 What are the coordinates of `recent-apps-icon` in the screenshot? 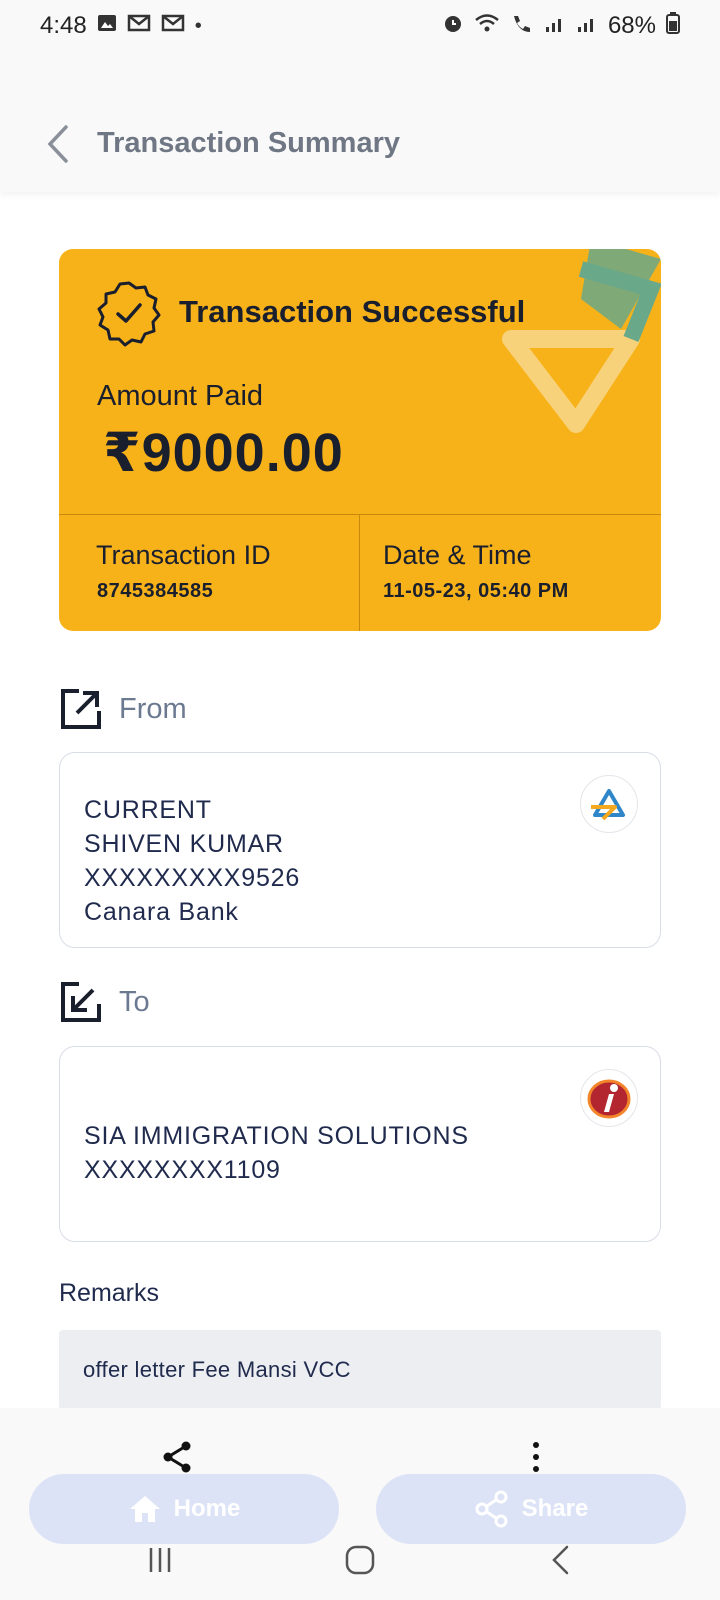 It's located at (160, 1560).